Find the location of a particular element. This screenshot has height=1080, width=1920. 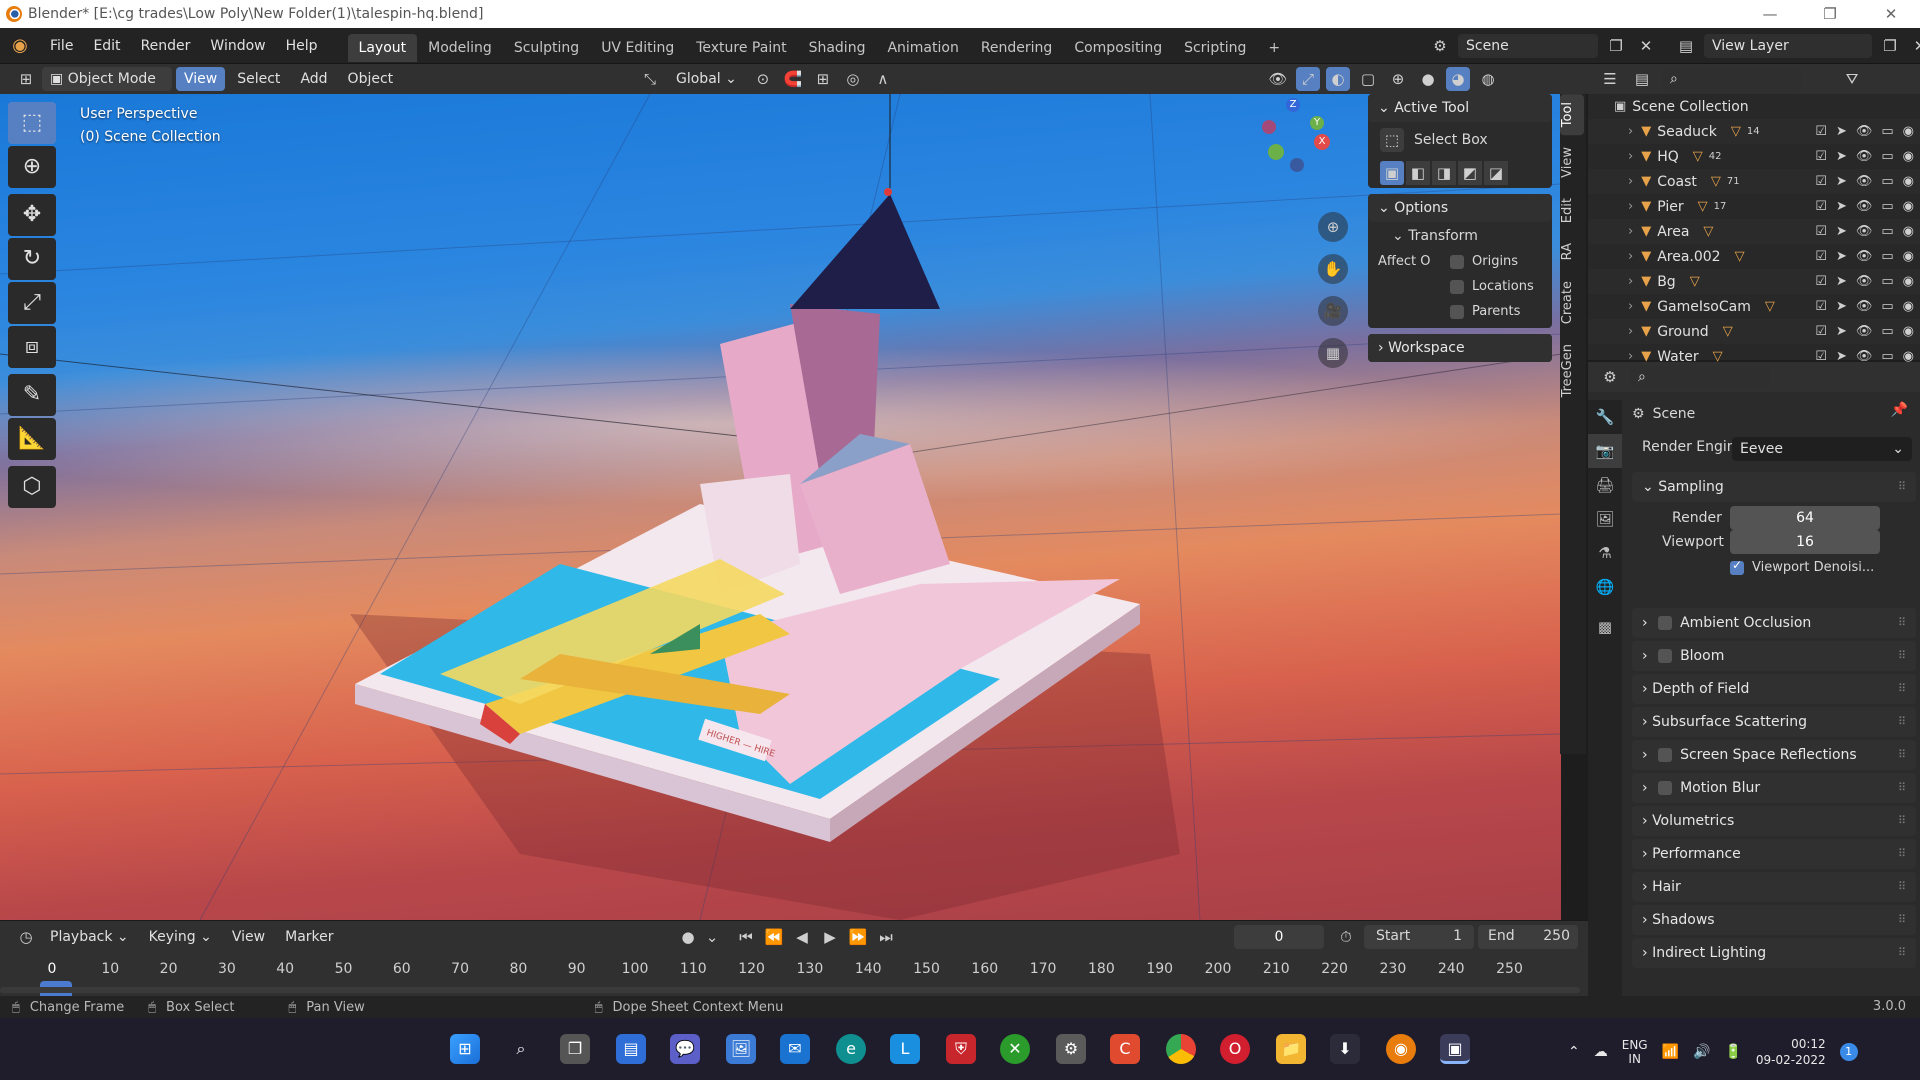

cursor-tool-icon: ⊕ is located at coordinates (32, 167).